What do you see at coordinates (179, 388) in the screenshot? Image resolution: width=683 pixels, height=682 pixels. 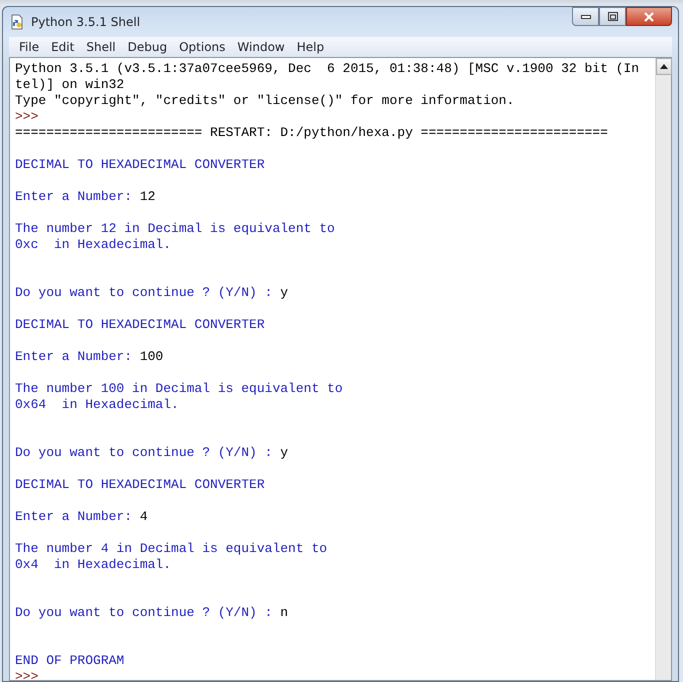 I see `output-line: The number 100 in Decimal is equivalent to` at bounding box center [179, 388].